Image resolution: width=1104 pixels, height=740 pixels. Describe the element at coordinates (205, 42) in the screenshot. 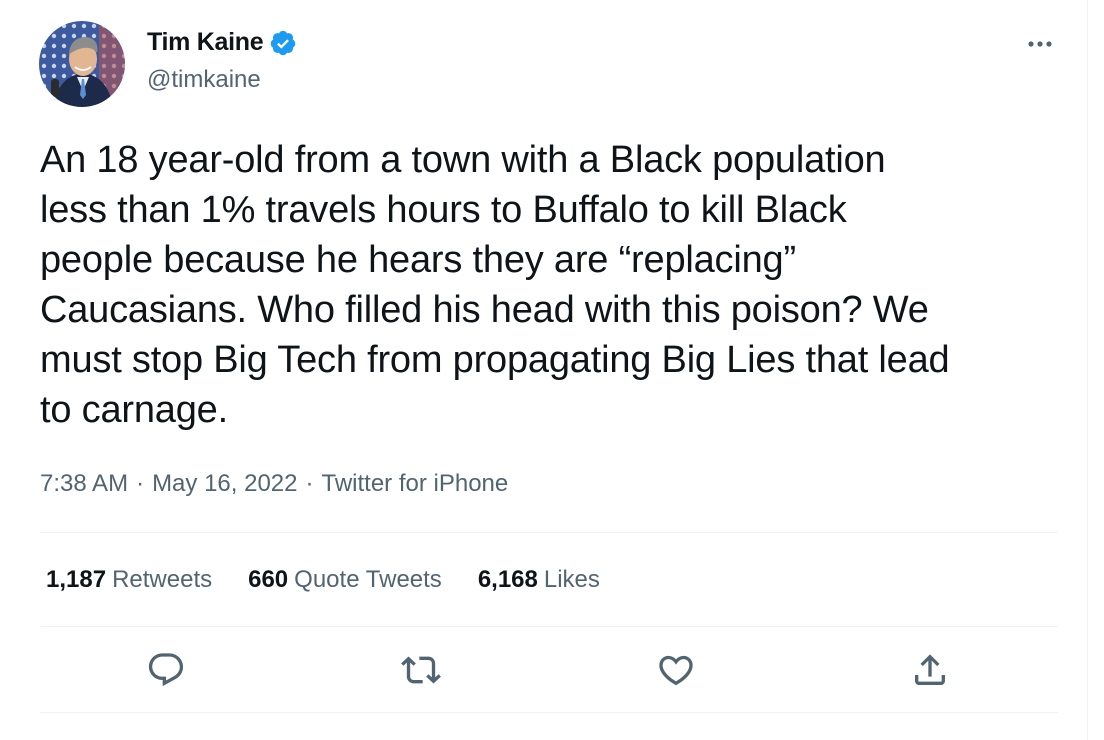

I see `author-name: Tim Kaine` at that location.